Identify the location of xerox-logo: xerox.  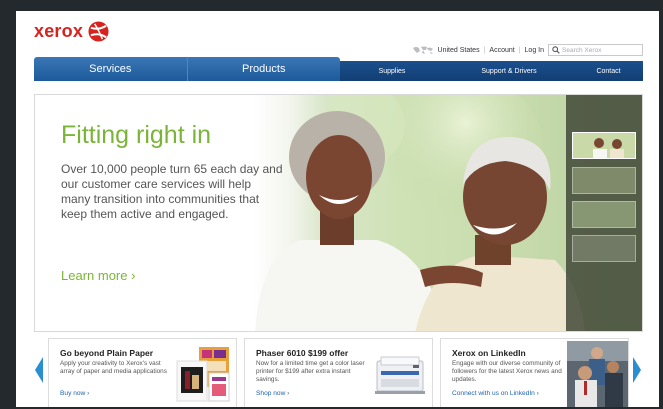
(71, 31).